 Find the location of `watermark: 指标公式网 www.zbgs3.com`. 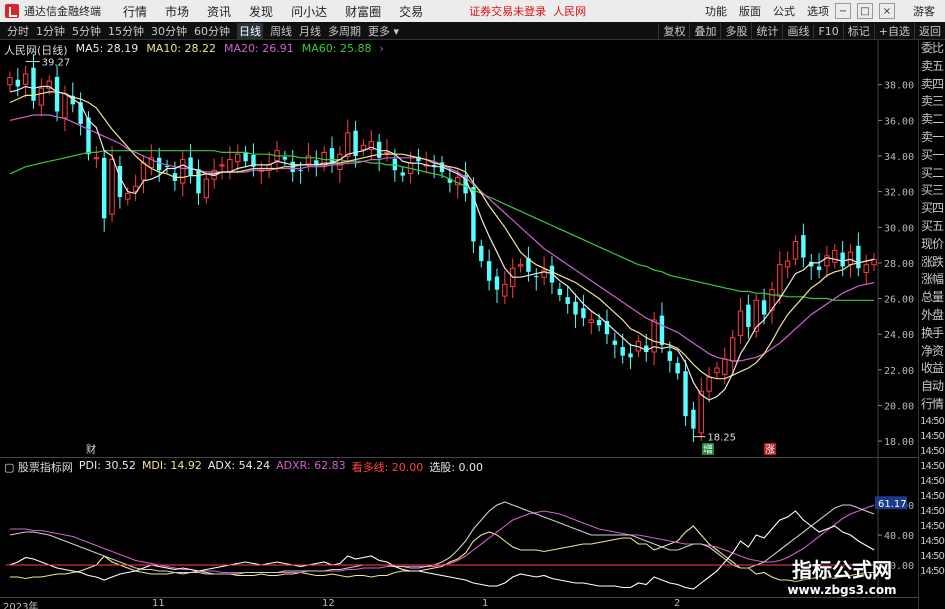

watermark: 指标公式网 www.zbgs3.com is located at coordinates (842, 575).